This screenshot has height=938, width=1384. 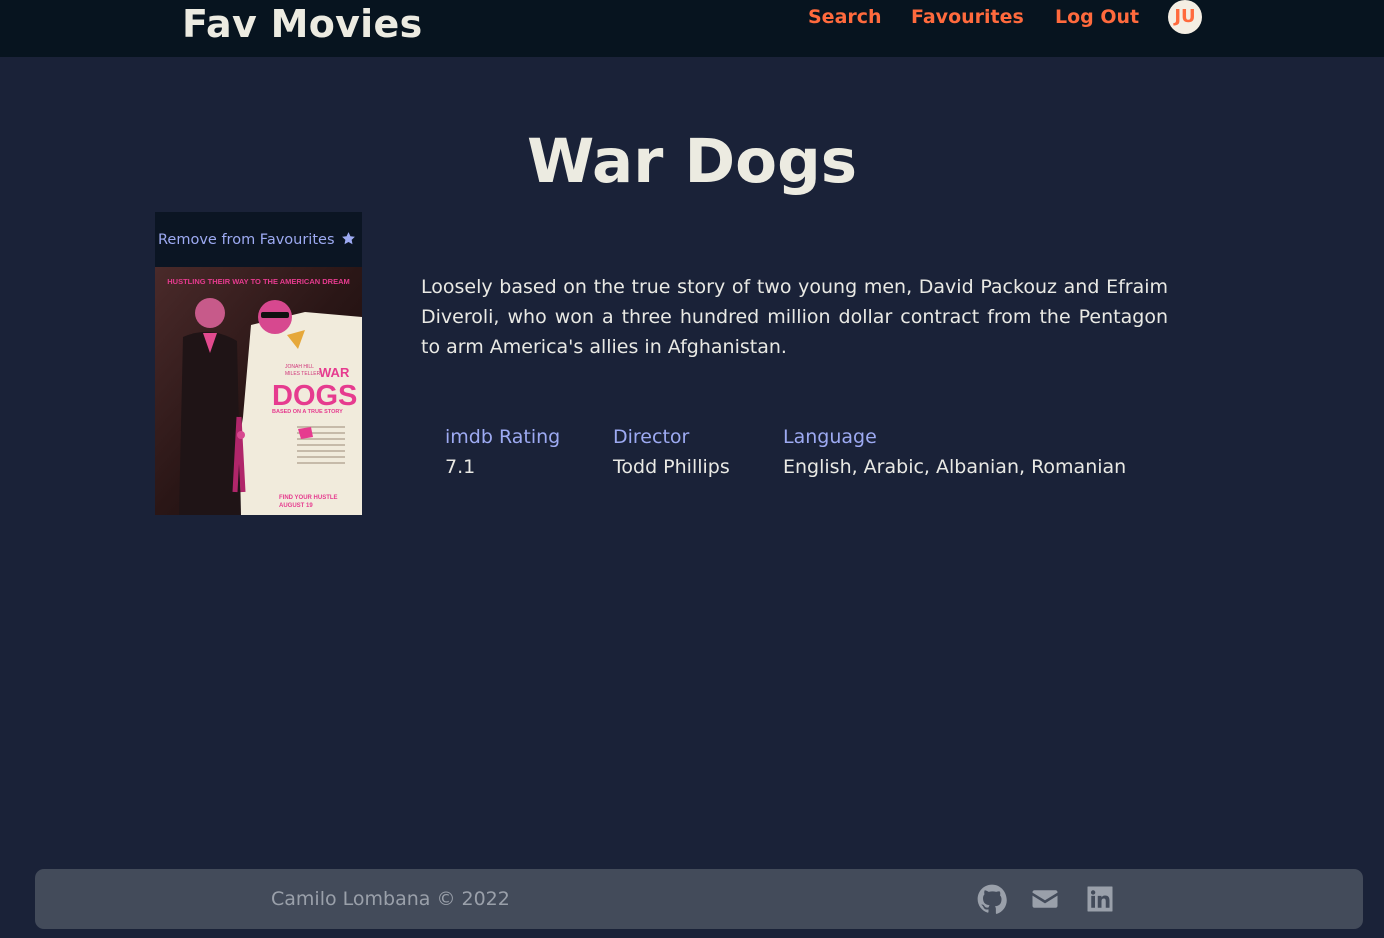 What do you see at coordinates (503, 437) in the screenshot?
I see `rating-label: imdb Rating` at bounding box center [503, 437].